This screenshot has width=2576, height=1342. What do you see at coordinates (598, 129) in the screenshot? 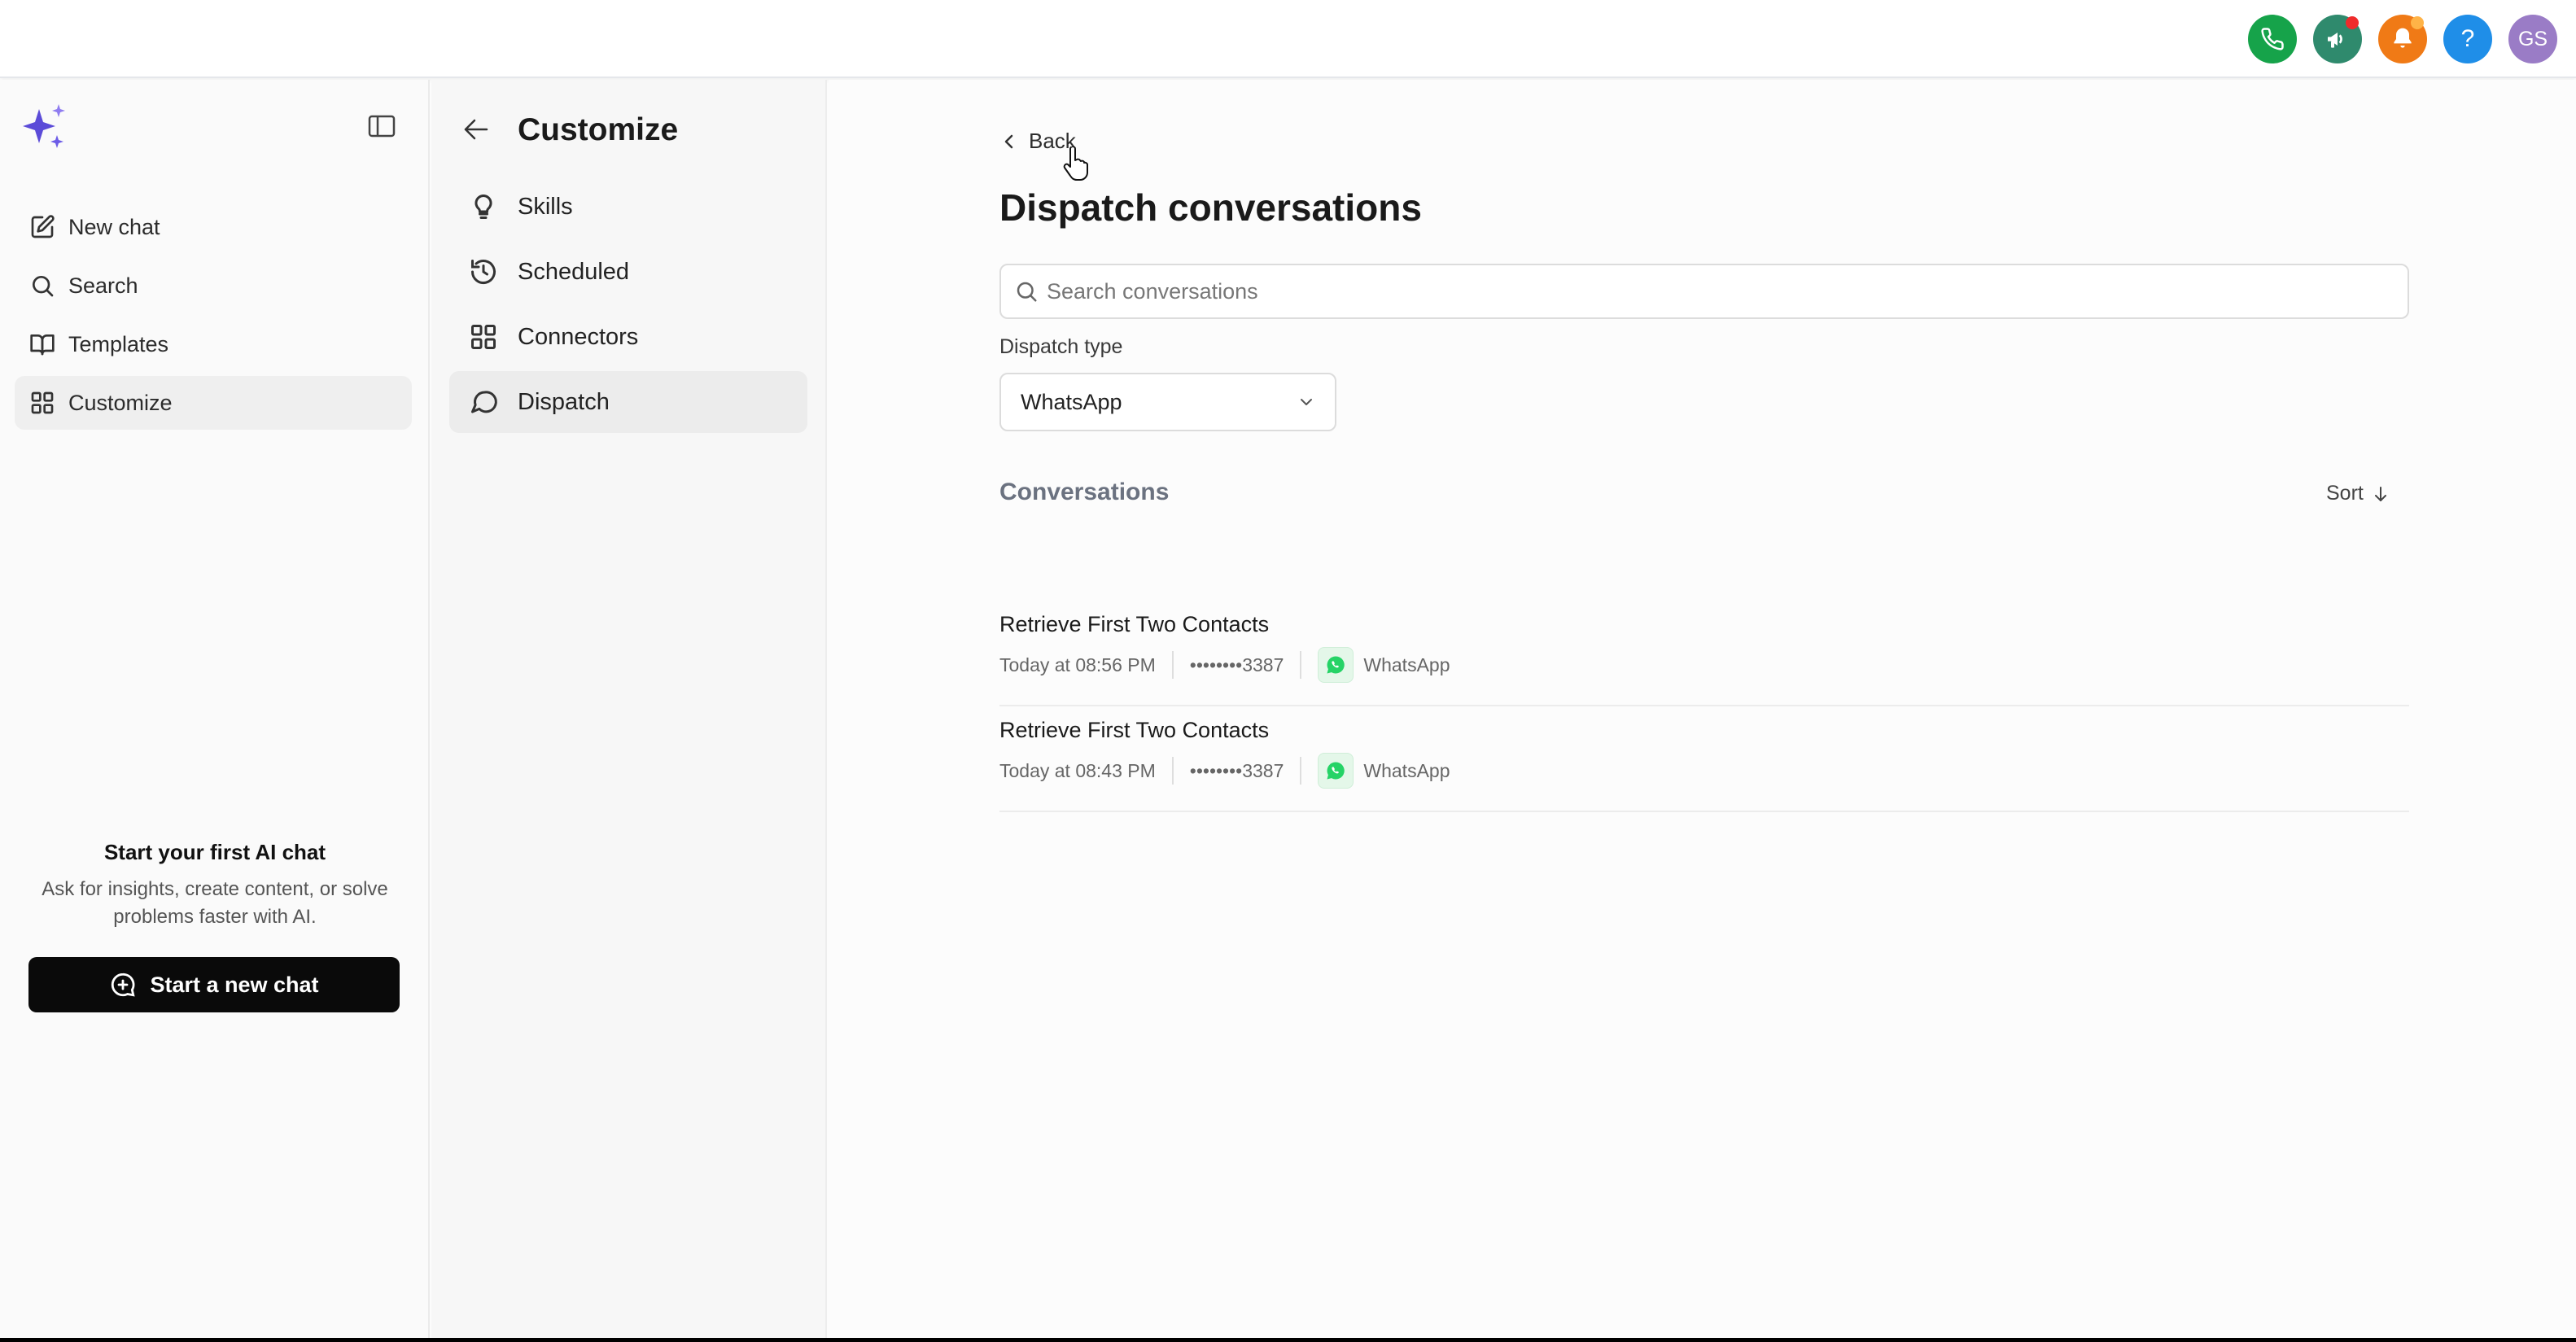
I see `customize-title: Customize` at bounding box center [598, 129].